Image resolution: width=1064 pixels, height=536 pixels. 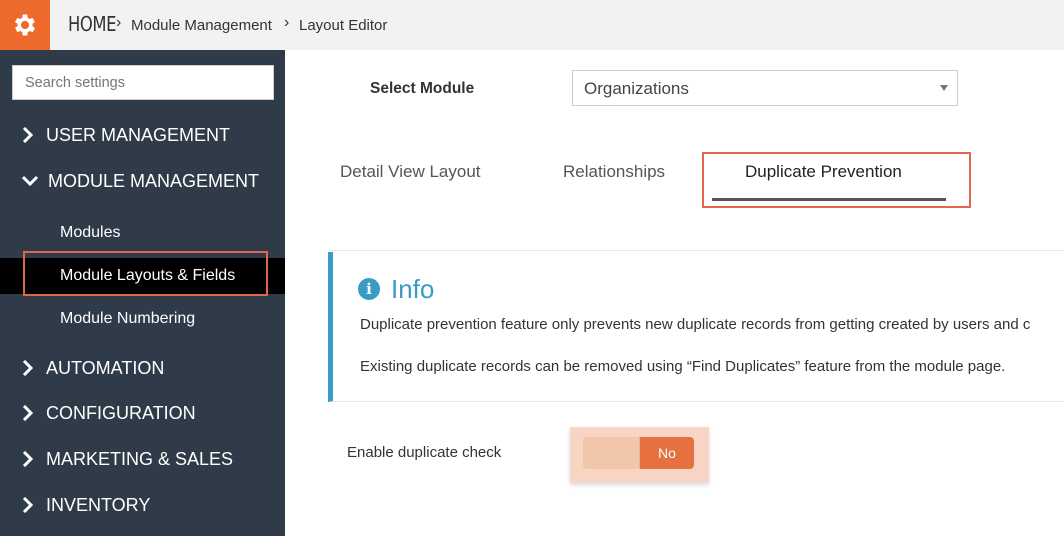 What do you see at coordinates (667, 453) in the screenshot?
I see `toggle-state-label: No` at bounding box center [667, 453].